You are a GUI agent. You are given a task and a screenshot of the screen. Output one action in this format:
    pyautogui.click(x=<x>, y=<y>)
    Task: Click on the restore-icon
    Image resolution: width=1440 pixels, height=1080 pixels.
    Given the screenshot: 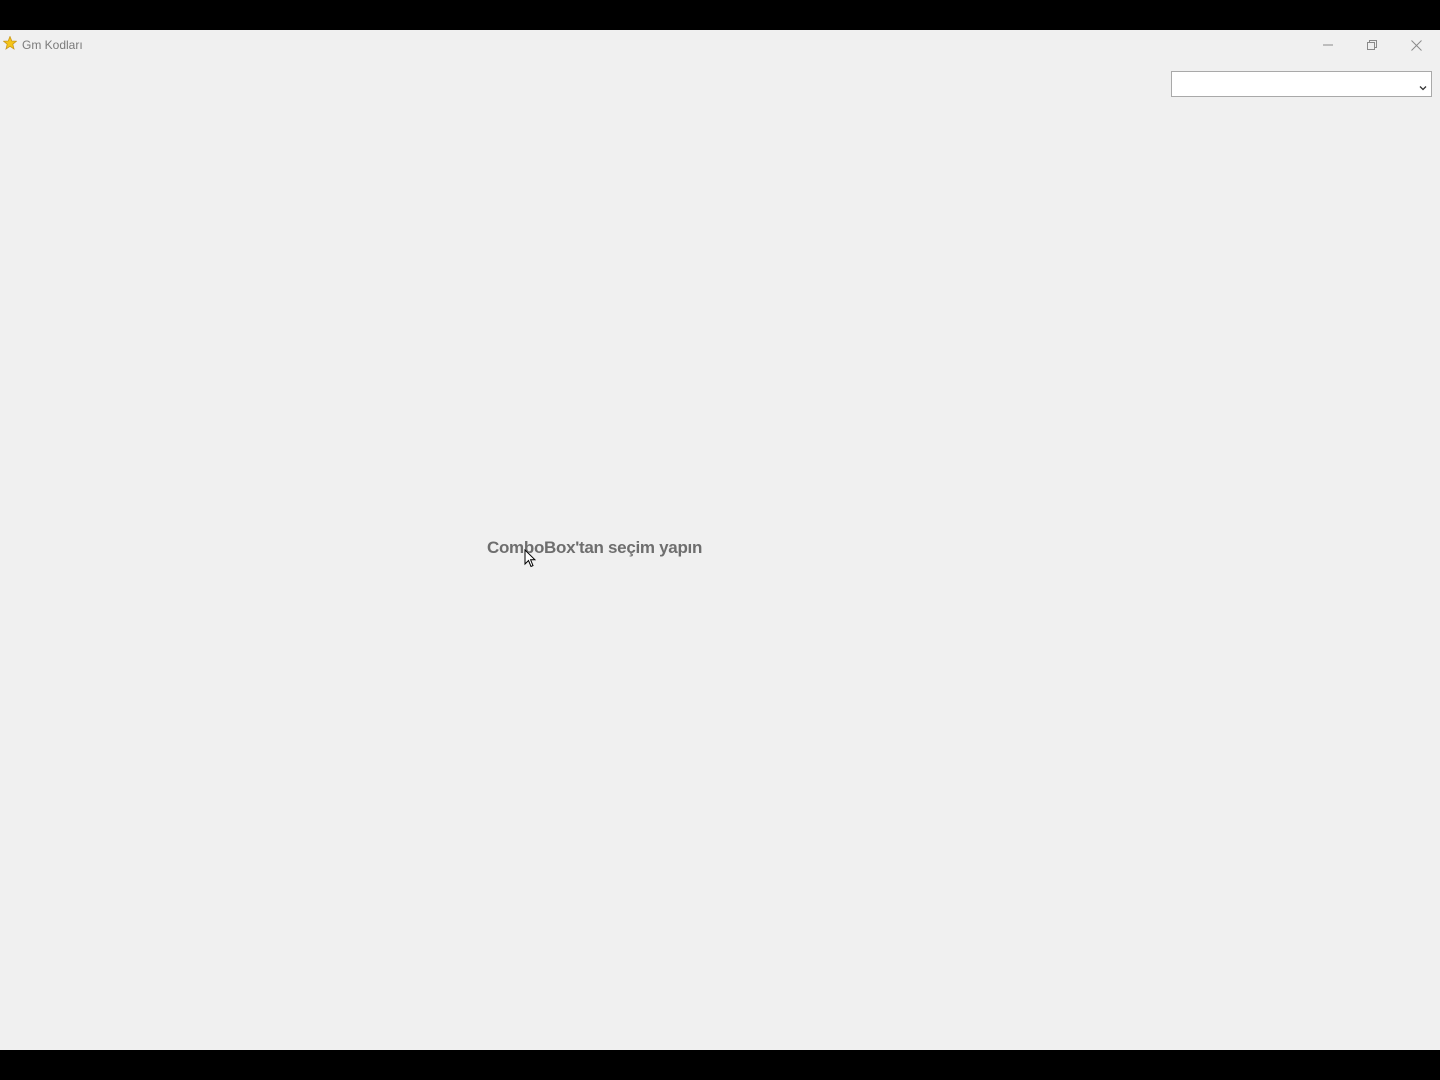 What is the action you would take?
    pyautogui.click(x=1372, y=45)
    